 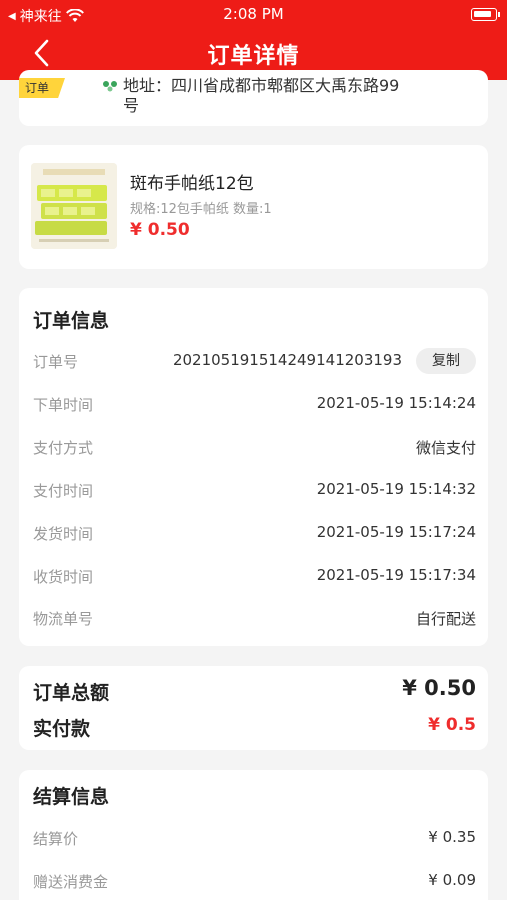 What do you see at coordinates (71, 693) in the screenshot?
I see `total-label: 订单总额` at bounding box center [71, 693].